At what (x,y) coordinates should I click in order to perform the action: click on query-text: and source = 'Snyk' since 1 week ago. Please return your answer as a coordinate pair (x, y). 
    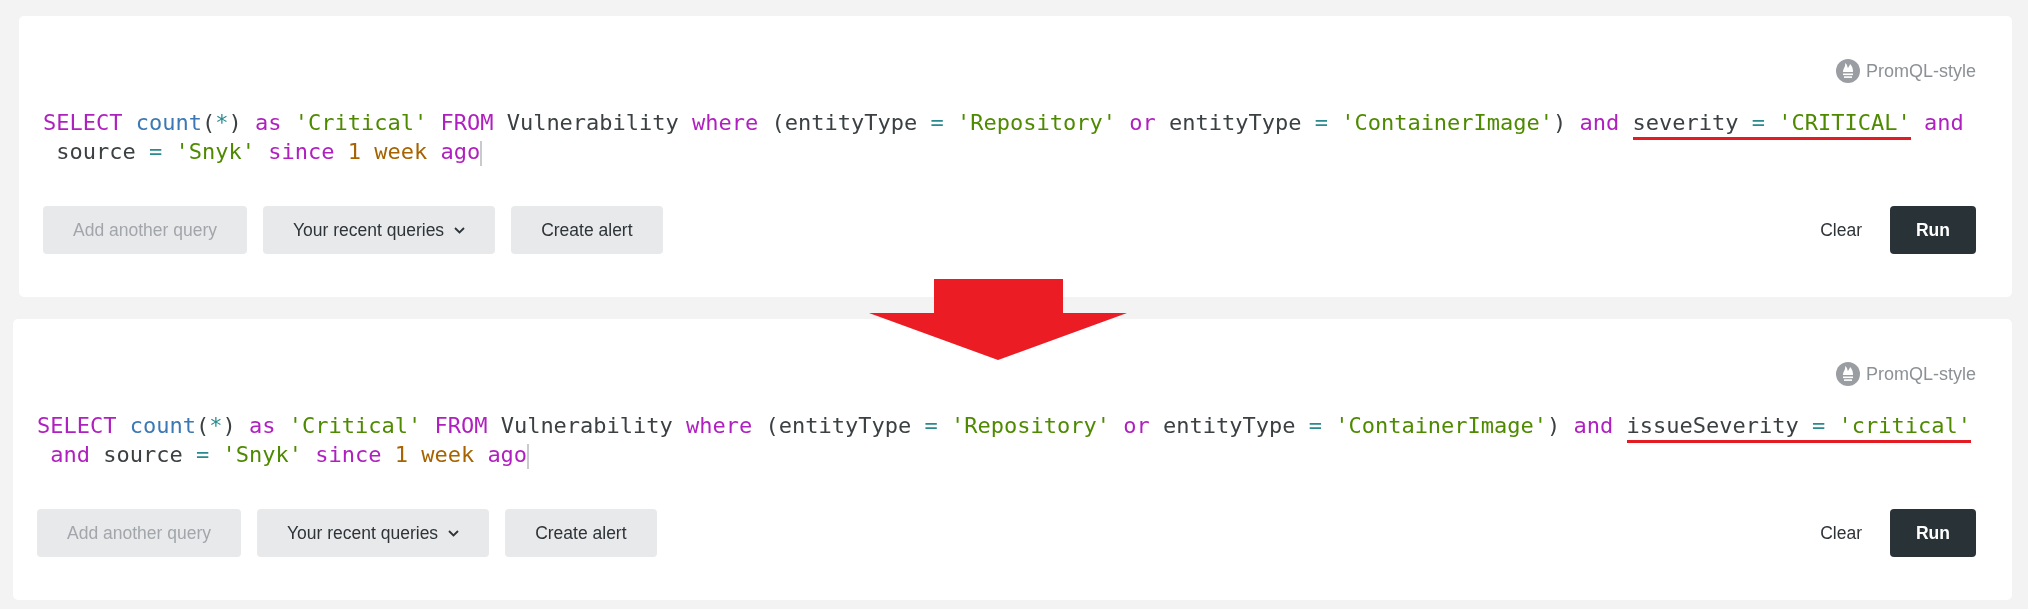
    Looking at the image, I should click on (288, 455).